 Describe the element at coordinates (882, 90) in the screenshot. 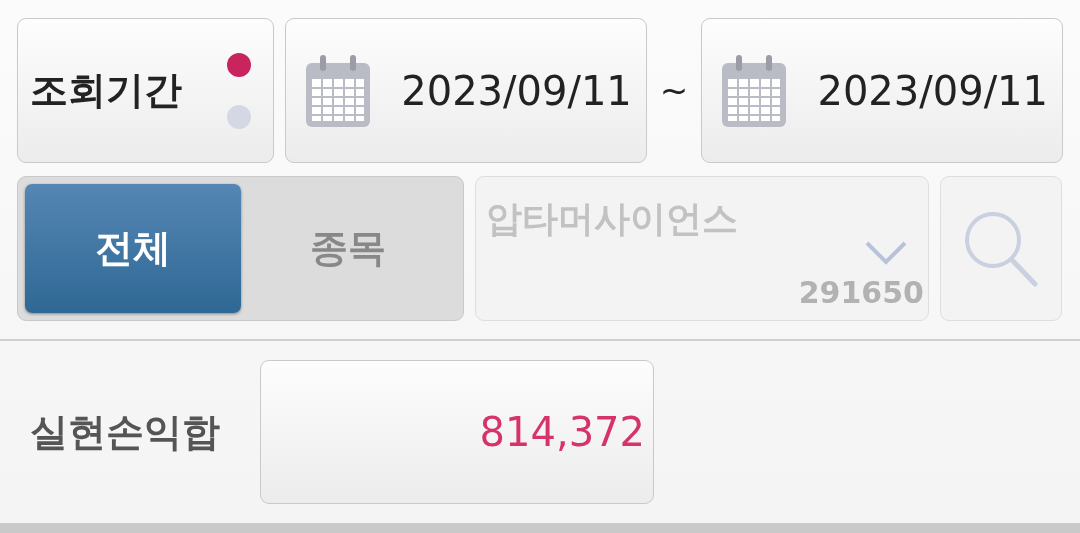

I see `end-date-field: 2023/09/11` at that location.